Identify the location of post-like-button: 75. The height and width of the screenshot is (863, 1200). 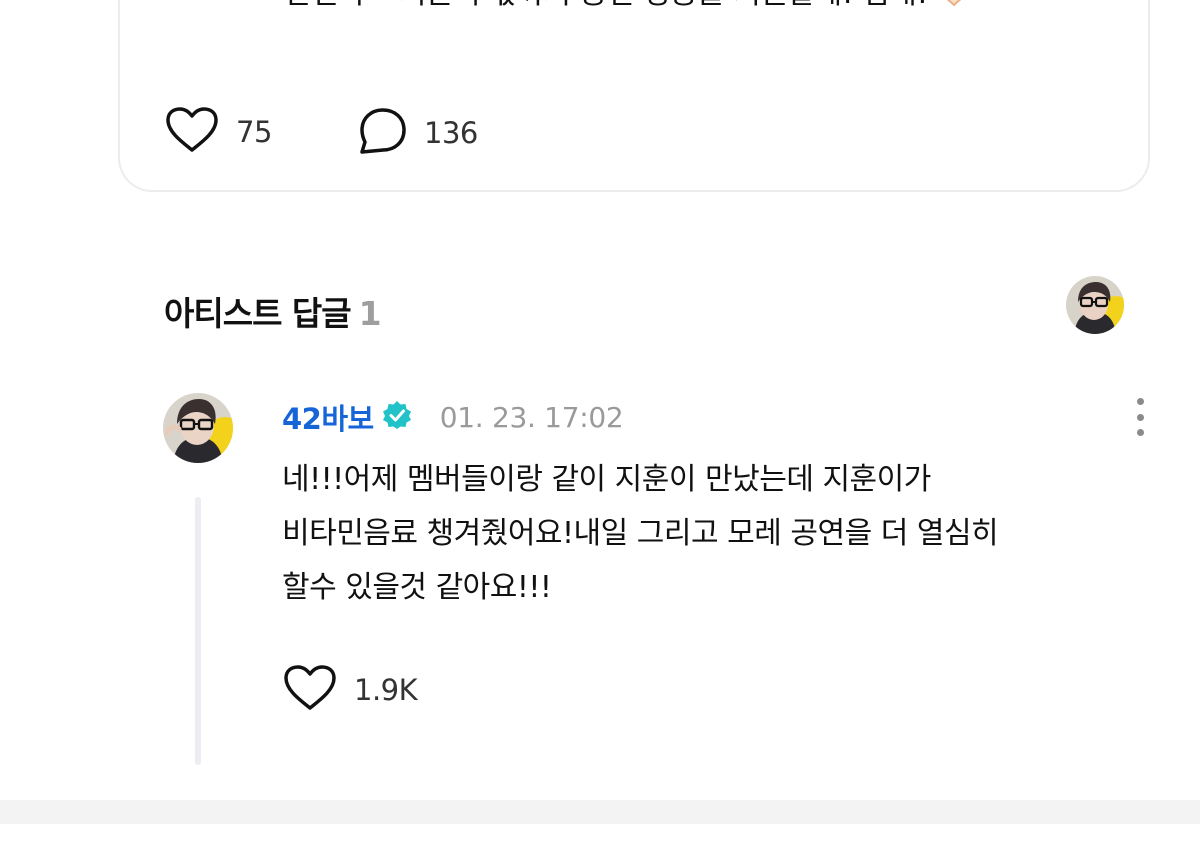
(218, 132).